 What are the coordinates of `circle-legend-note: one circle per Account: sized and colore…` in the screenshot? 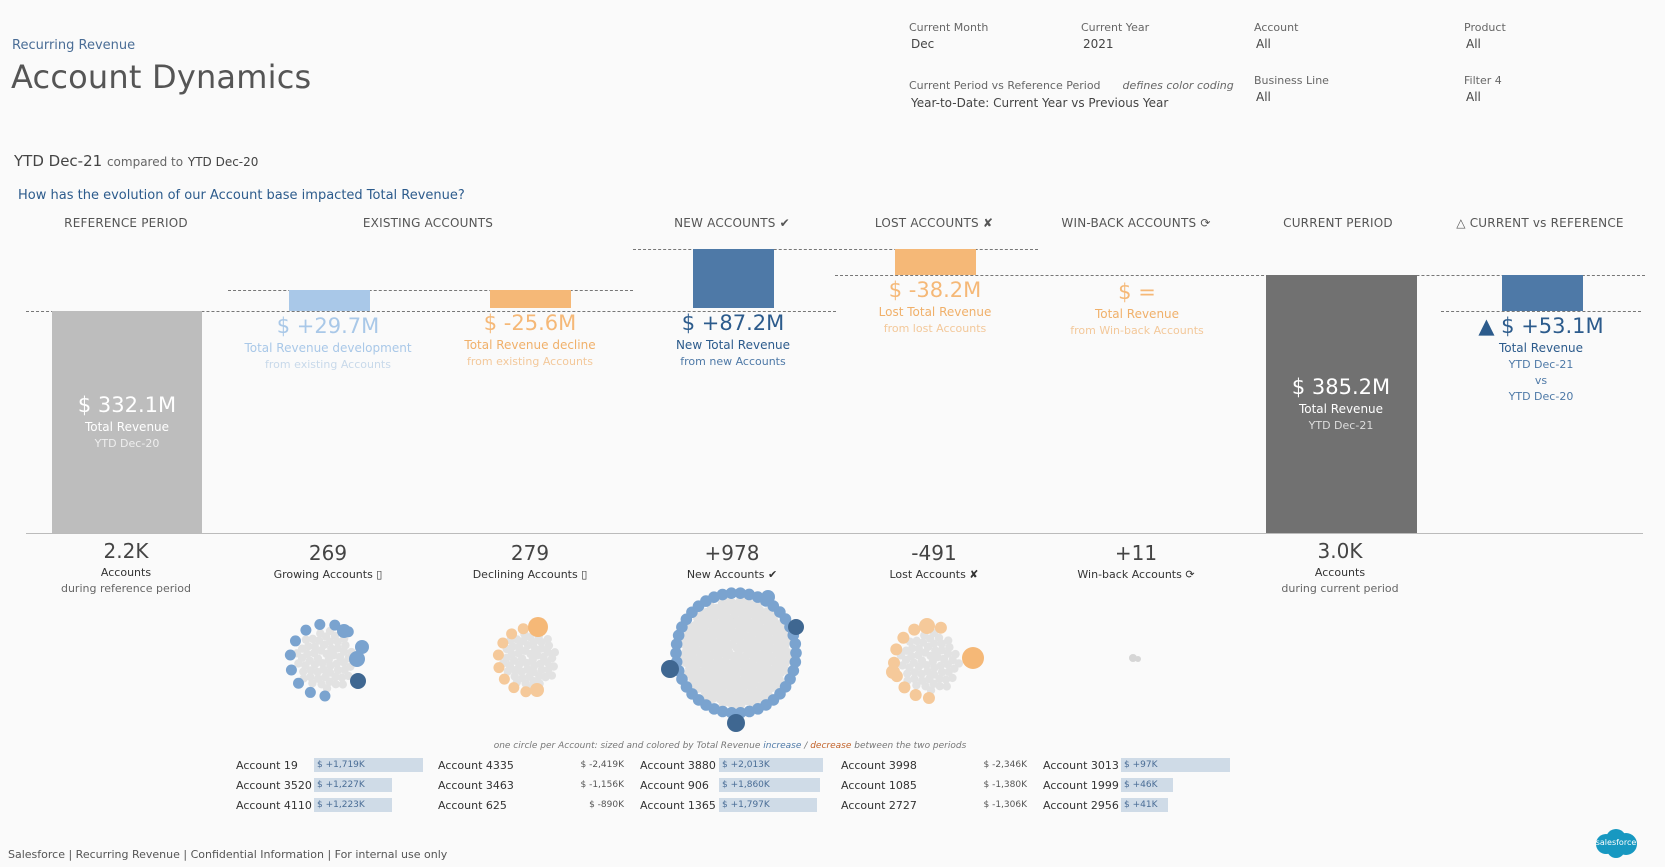 It's located at (730, 746).